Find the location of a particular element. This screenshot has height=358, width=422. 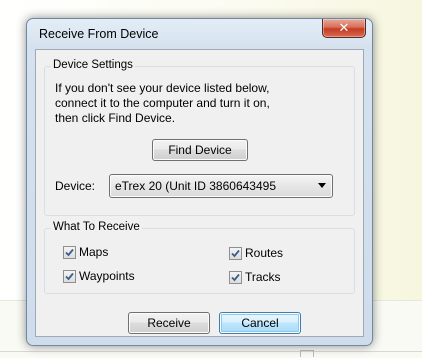

device-settings-title: Device Settings is located at coordinates (93, 65).